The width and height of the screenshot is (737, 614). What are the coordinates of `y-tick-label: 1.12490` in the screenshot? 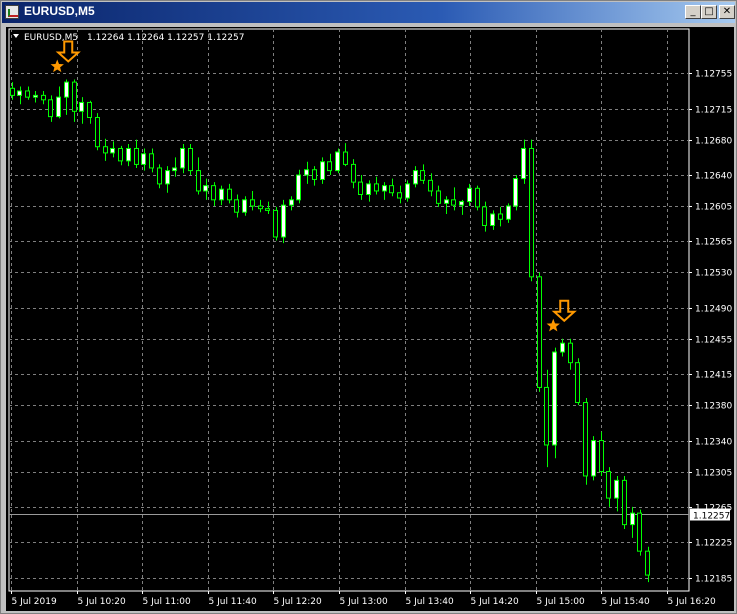 It's located at (713, 310).